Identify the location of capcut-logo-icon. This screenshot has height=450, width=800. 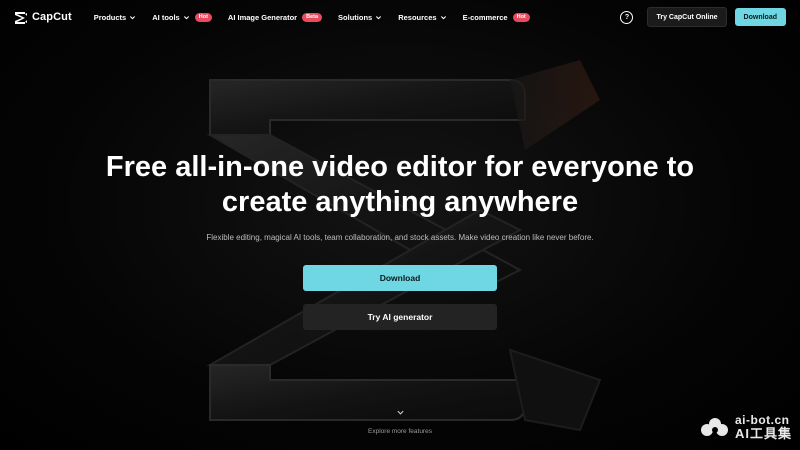
(21, 18).